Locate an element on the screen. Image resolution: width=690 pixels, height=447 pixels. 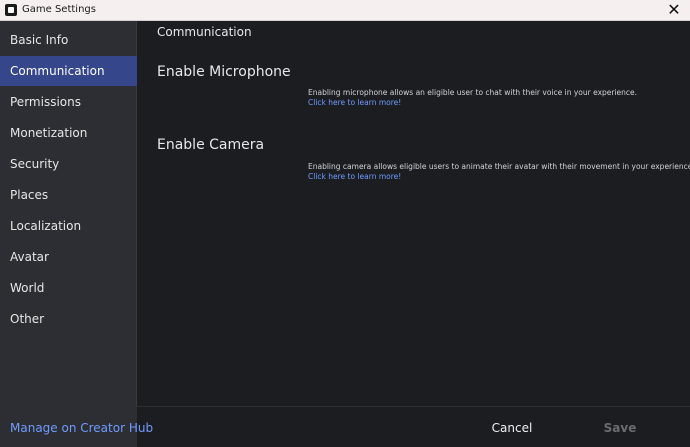
sidebar-item-world: World is located at coordinates (68, 288).